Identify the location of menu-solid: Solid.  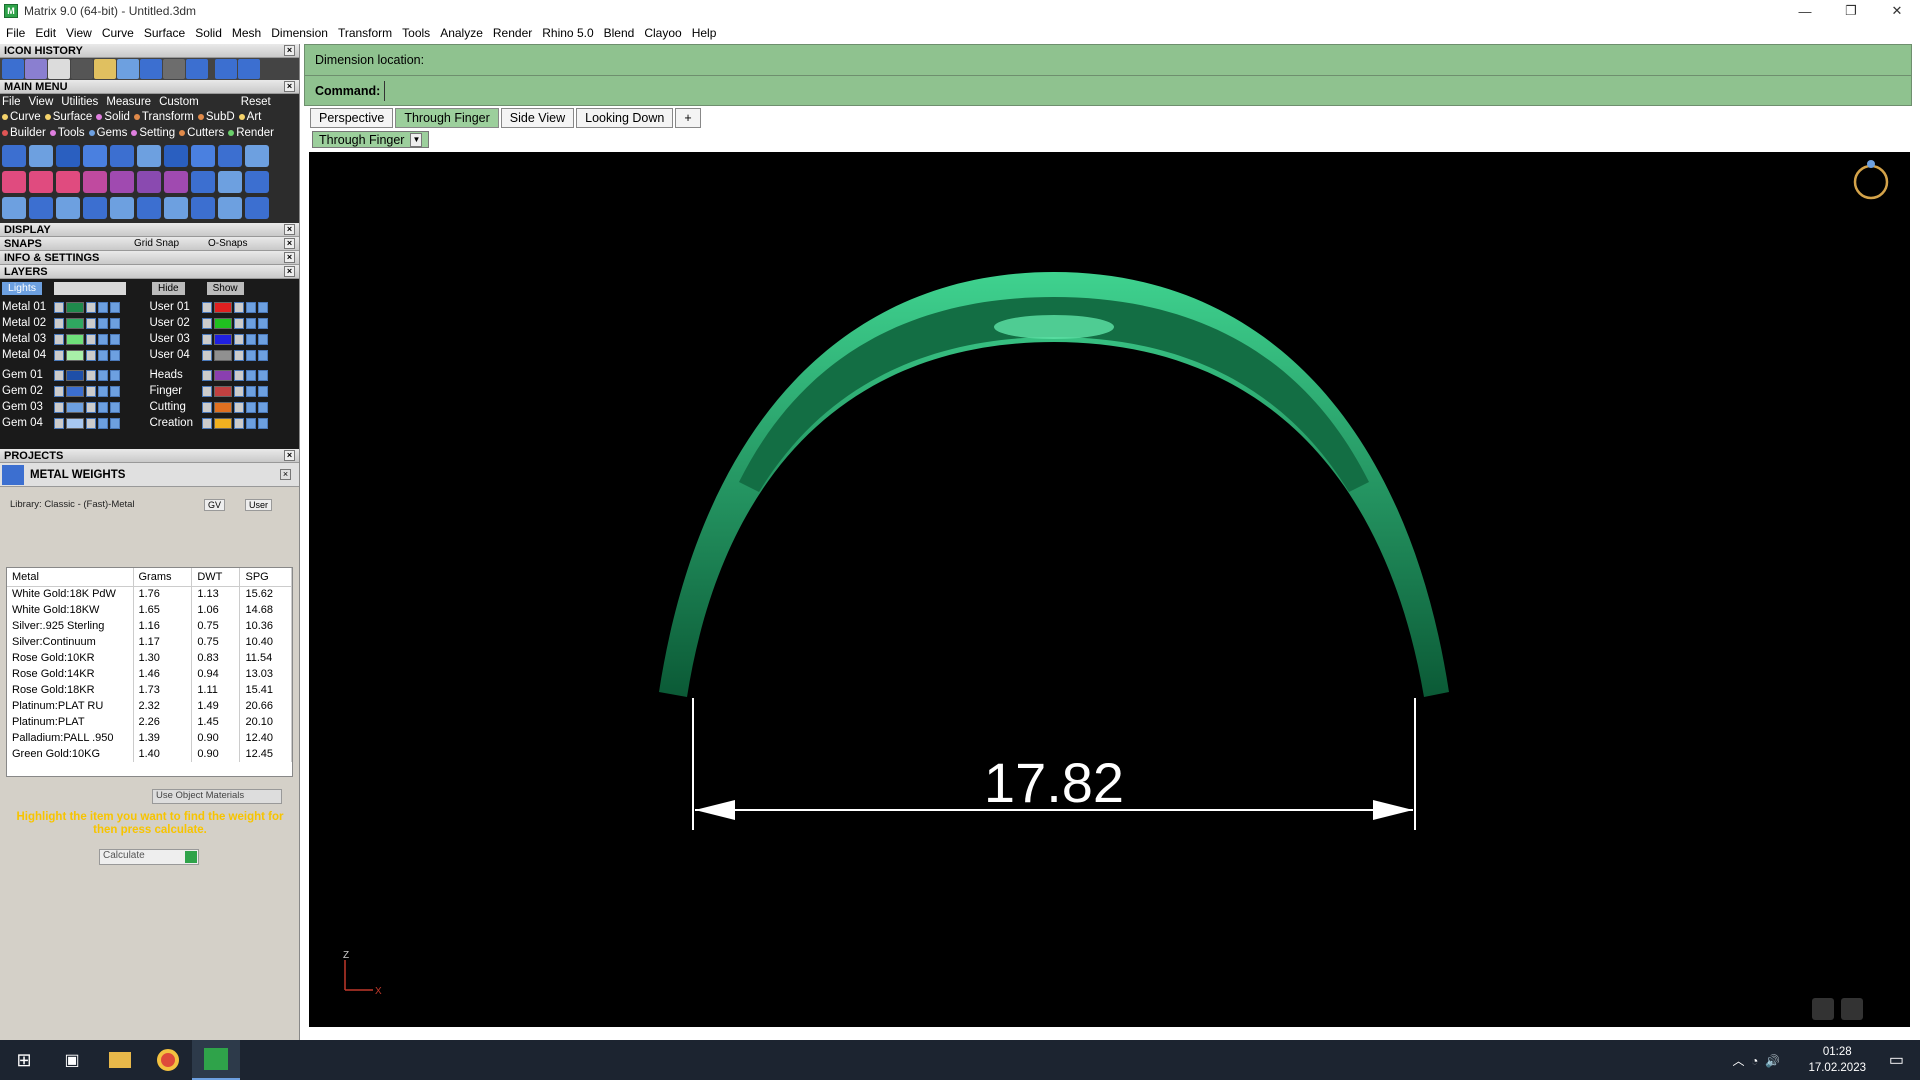
(208, 33).